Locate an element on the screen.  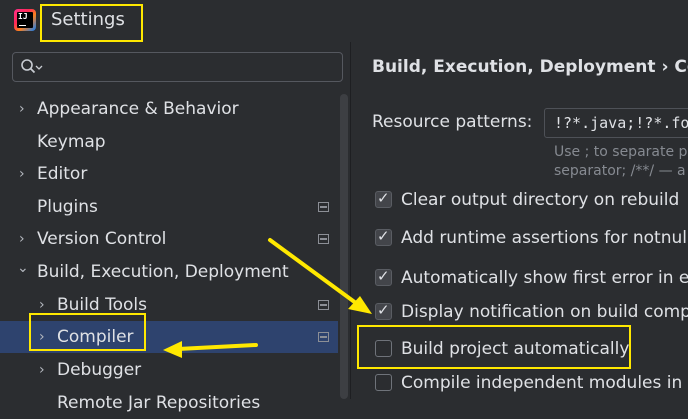
option-label: Clear output directory on rebuild is located at coordinates (540, 200).